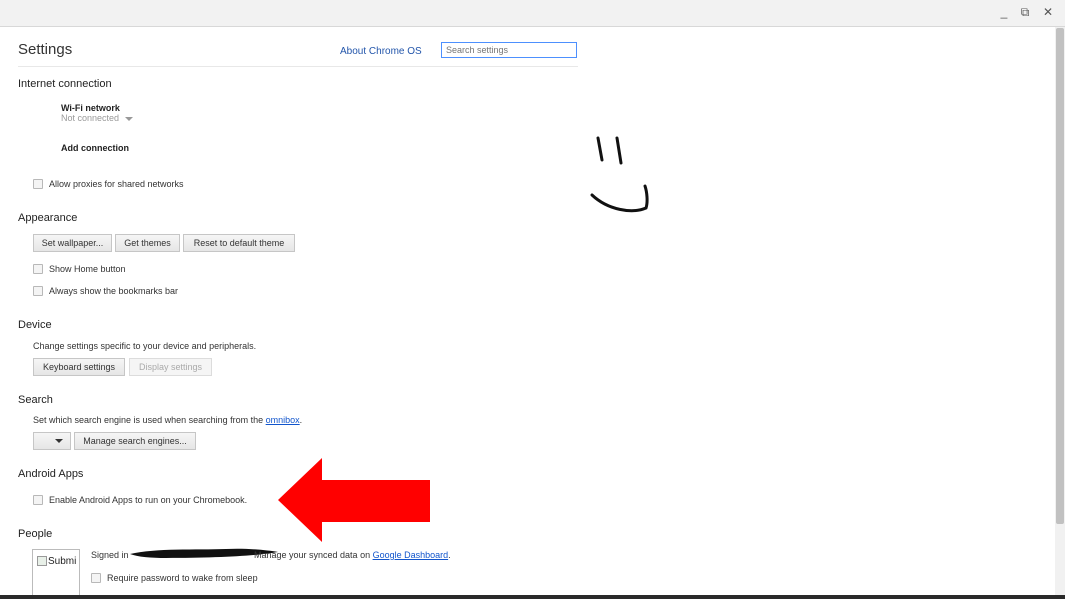 The image size is (1065, 599). I want to click on show-home-checkbox, so click(38, 269).